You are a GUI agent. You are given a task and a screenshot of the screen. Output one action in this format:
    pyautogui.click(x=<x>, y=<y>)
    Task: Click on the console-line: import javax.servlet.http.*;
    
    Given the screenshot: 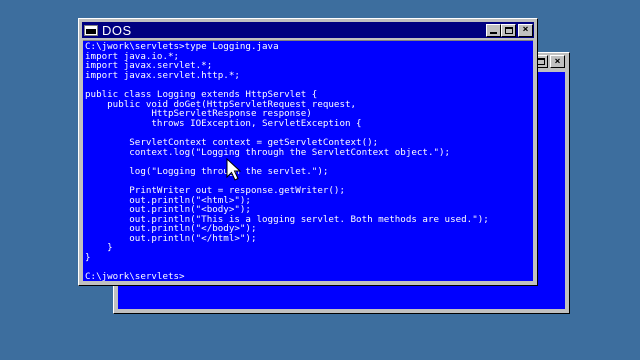 What is the action you would take?
    pyautogui.click(x=162, y=75)
    